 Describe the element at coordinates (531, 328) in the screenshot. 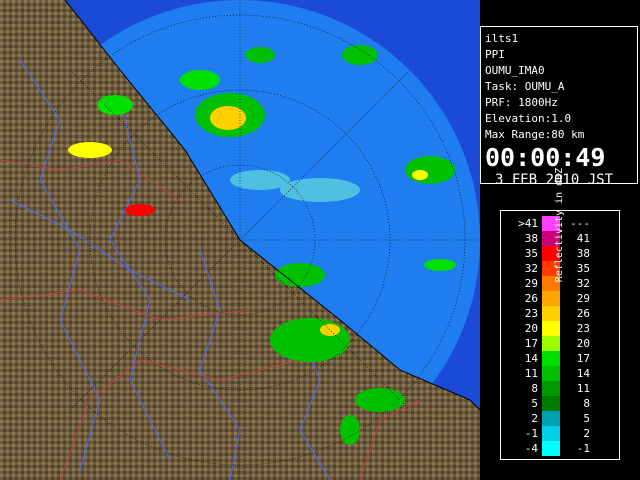

I see `legend-low-value: 20` at that location.